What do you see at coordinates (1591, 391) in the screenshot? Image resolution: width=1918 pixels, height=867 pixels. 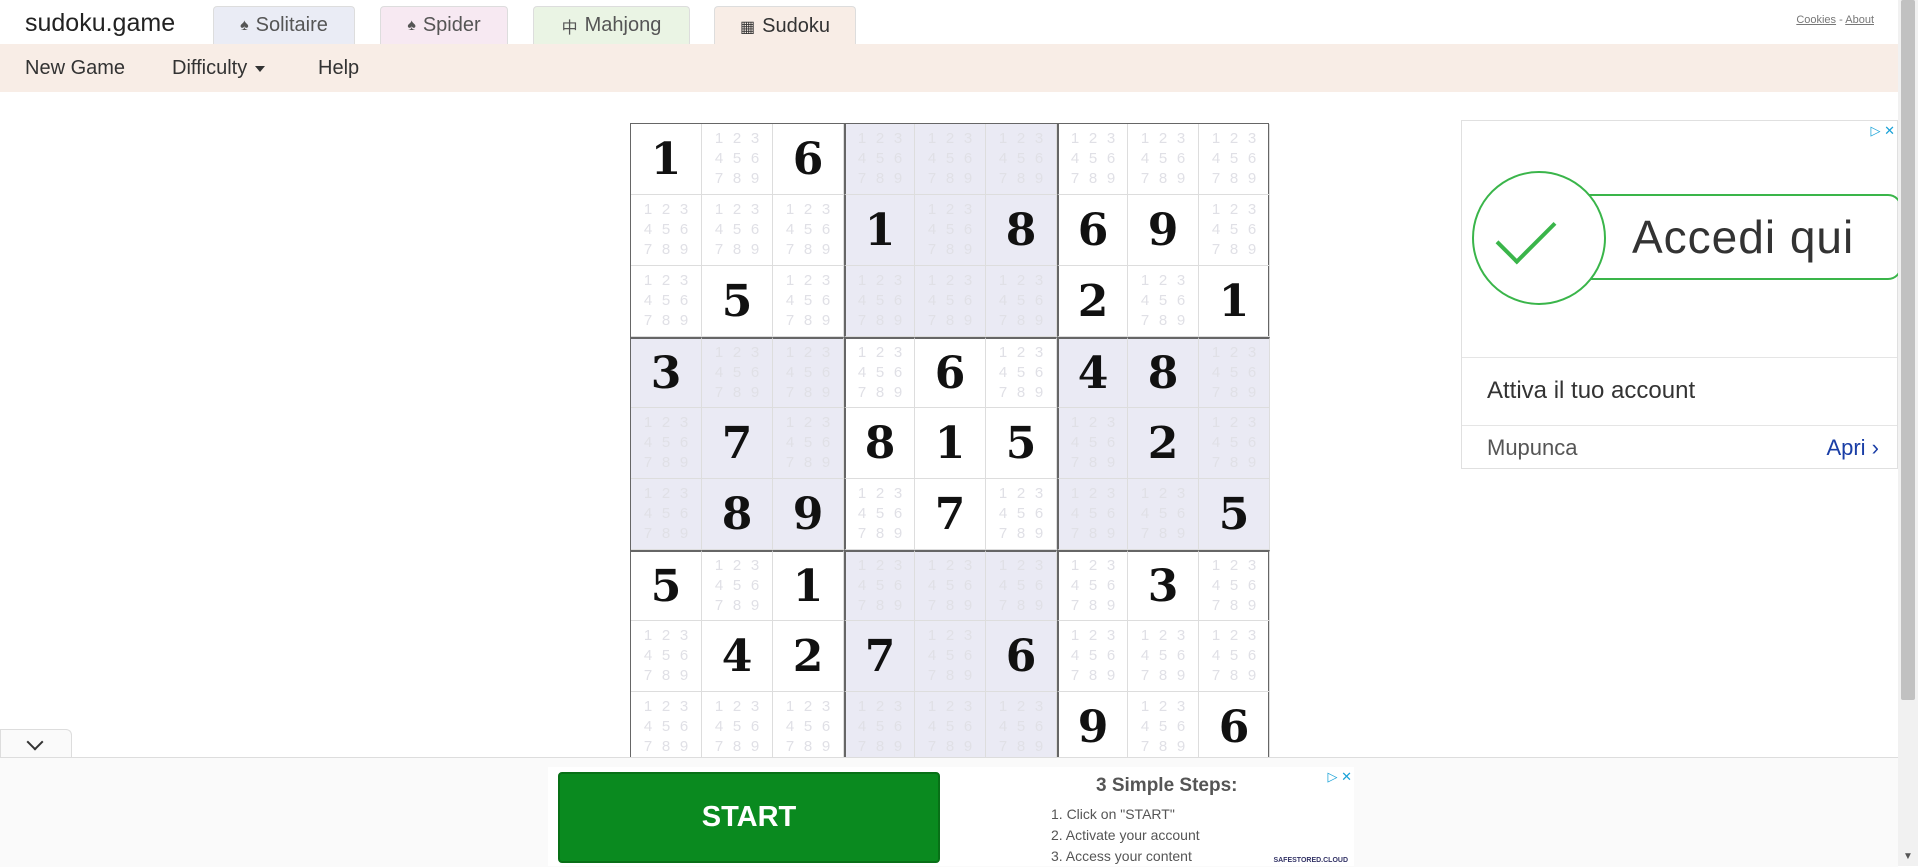 I see `ad-headline: Attiva il tuo account` at bounding box center [1591, 391].